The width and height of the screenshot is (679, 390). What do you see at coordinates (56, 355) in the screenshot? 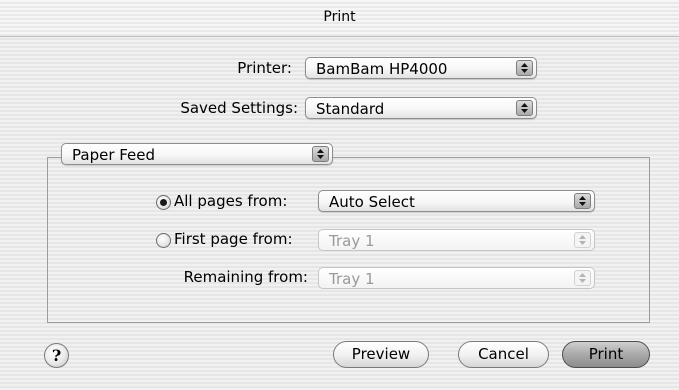
I see `question-mark-icon: ?` at bounding box center [56, 355].